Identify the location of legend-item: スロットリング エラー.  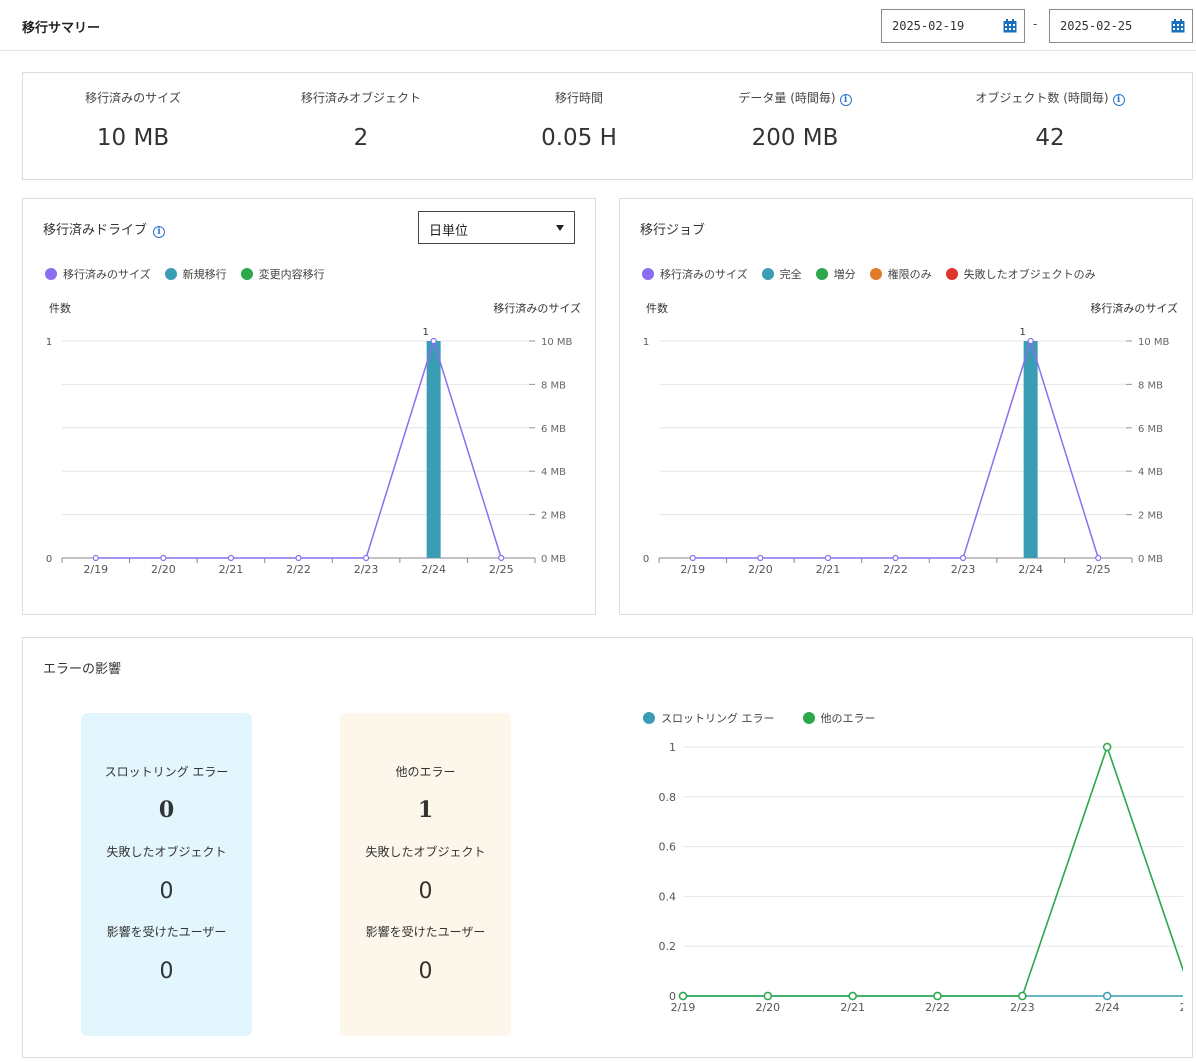
(709, 718).